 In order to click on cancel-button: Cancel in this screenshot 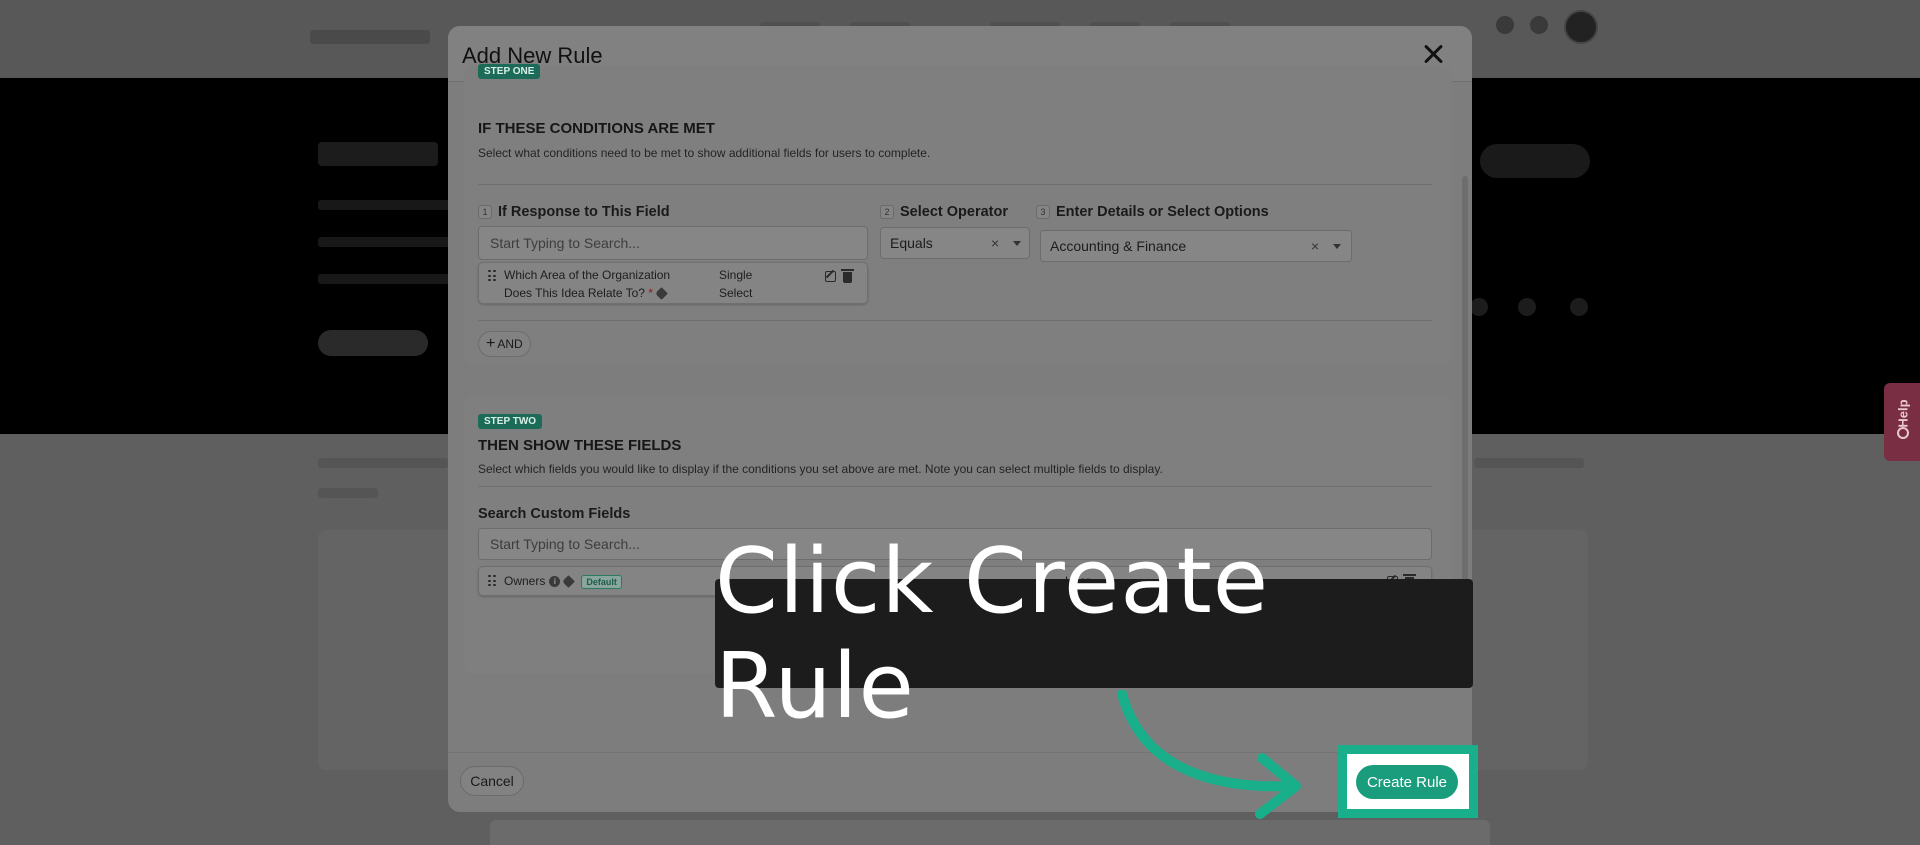, I will do `click(492, 781)`.